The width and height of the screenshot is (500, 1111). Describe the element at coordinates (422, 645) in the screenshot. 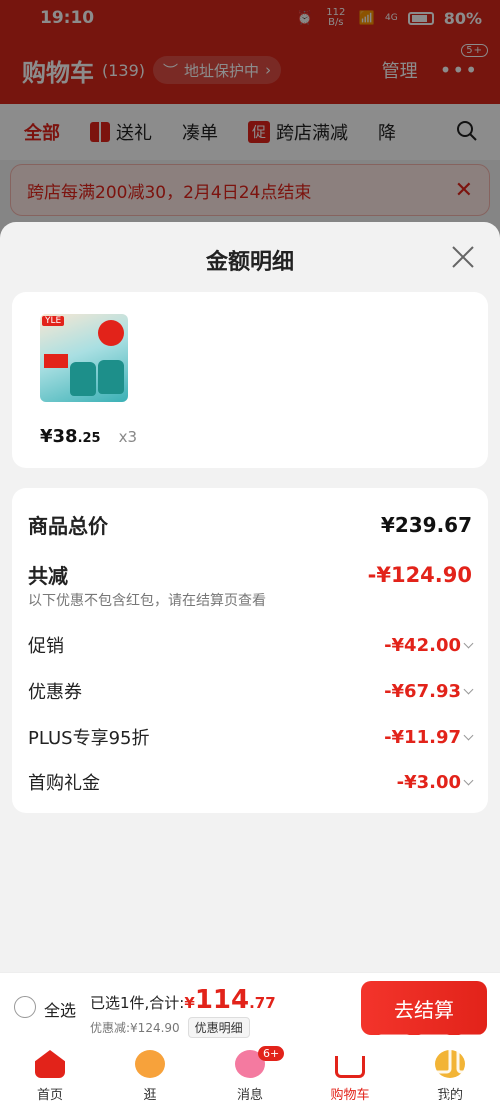

I see `discount-value: -¥42.00` at that location.